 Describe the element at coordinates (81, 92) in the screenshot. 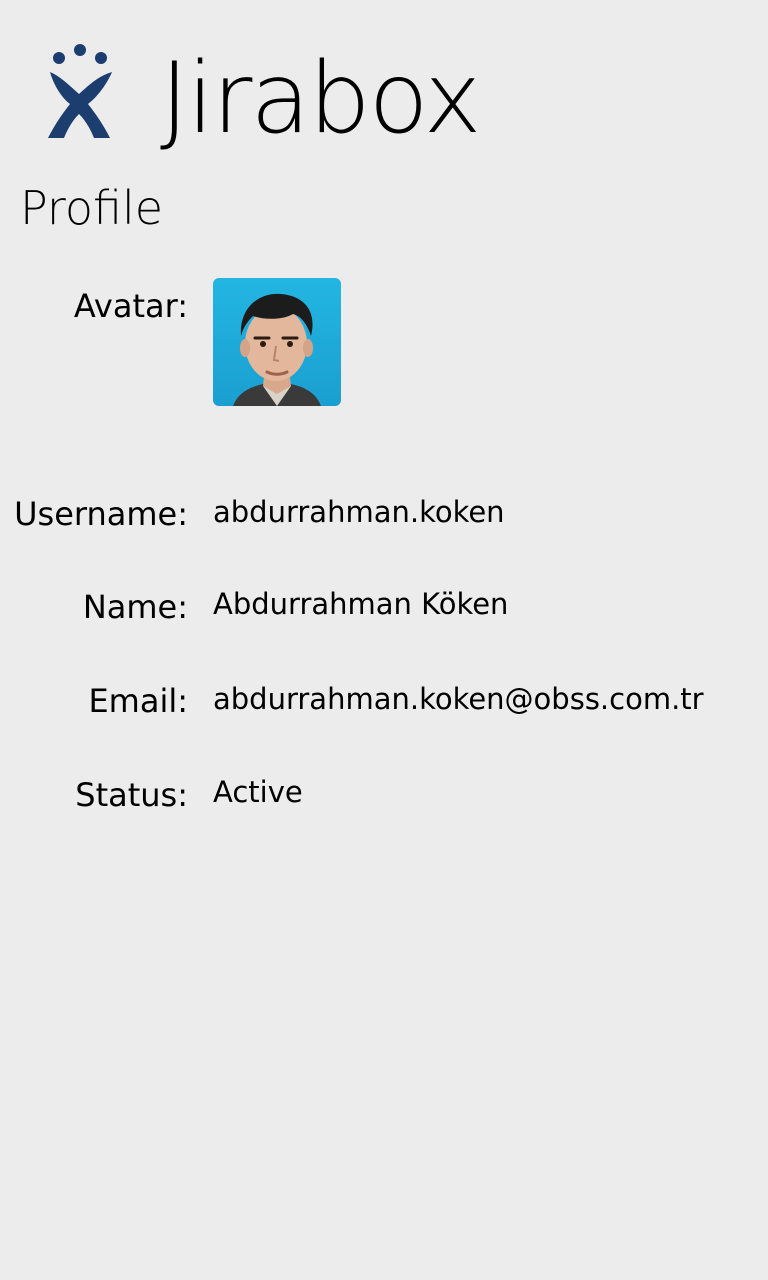

I see `jira-logo-icon` at that location.